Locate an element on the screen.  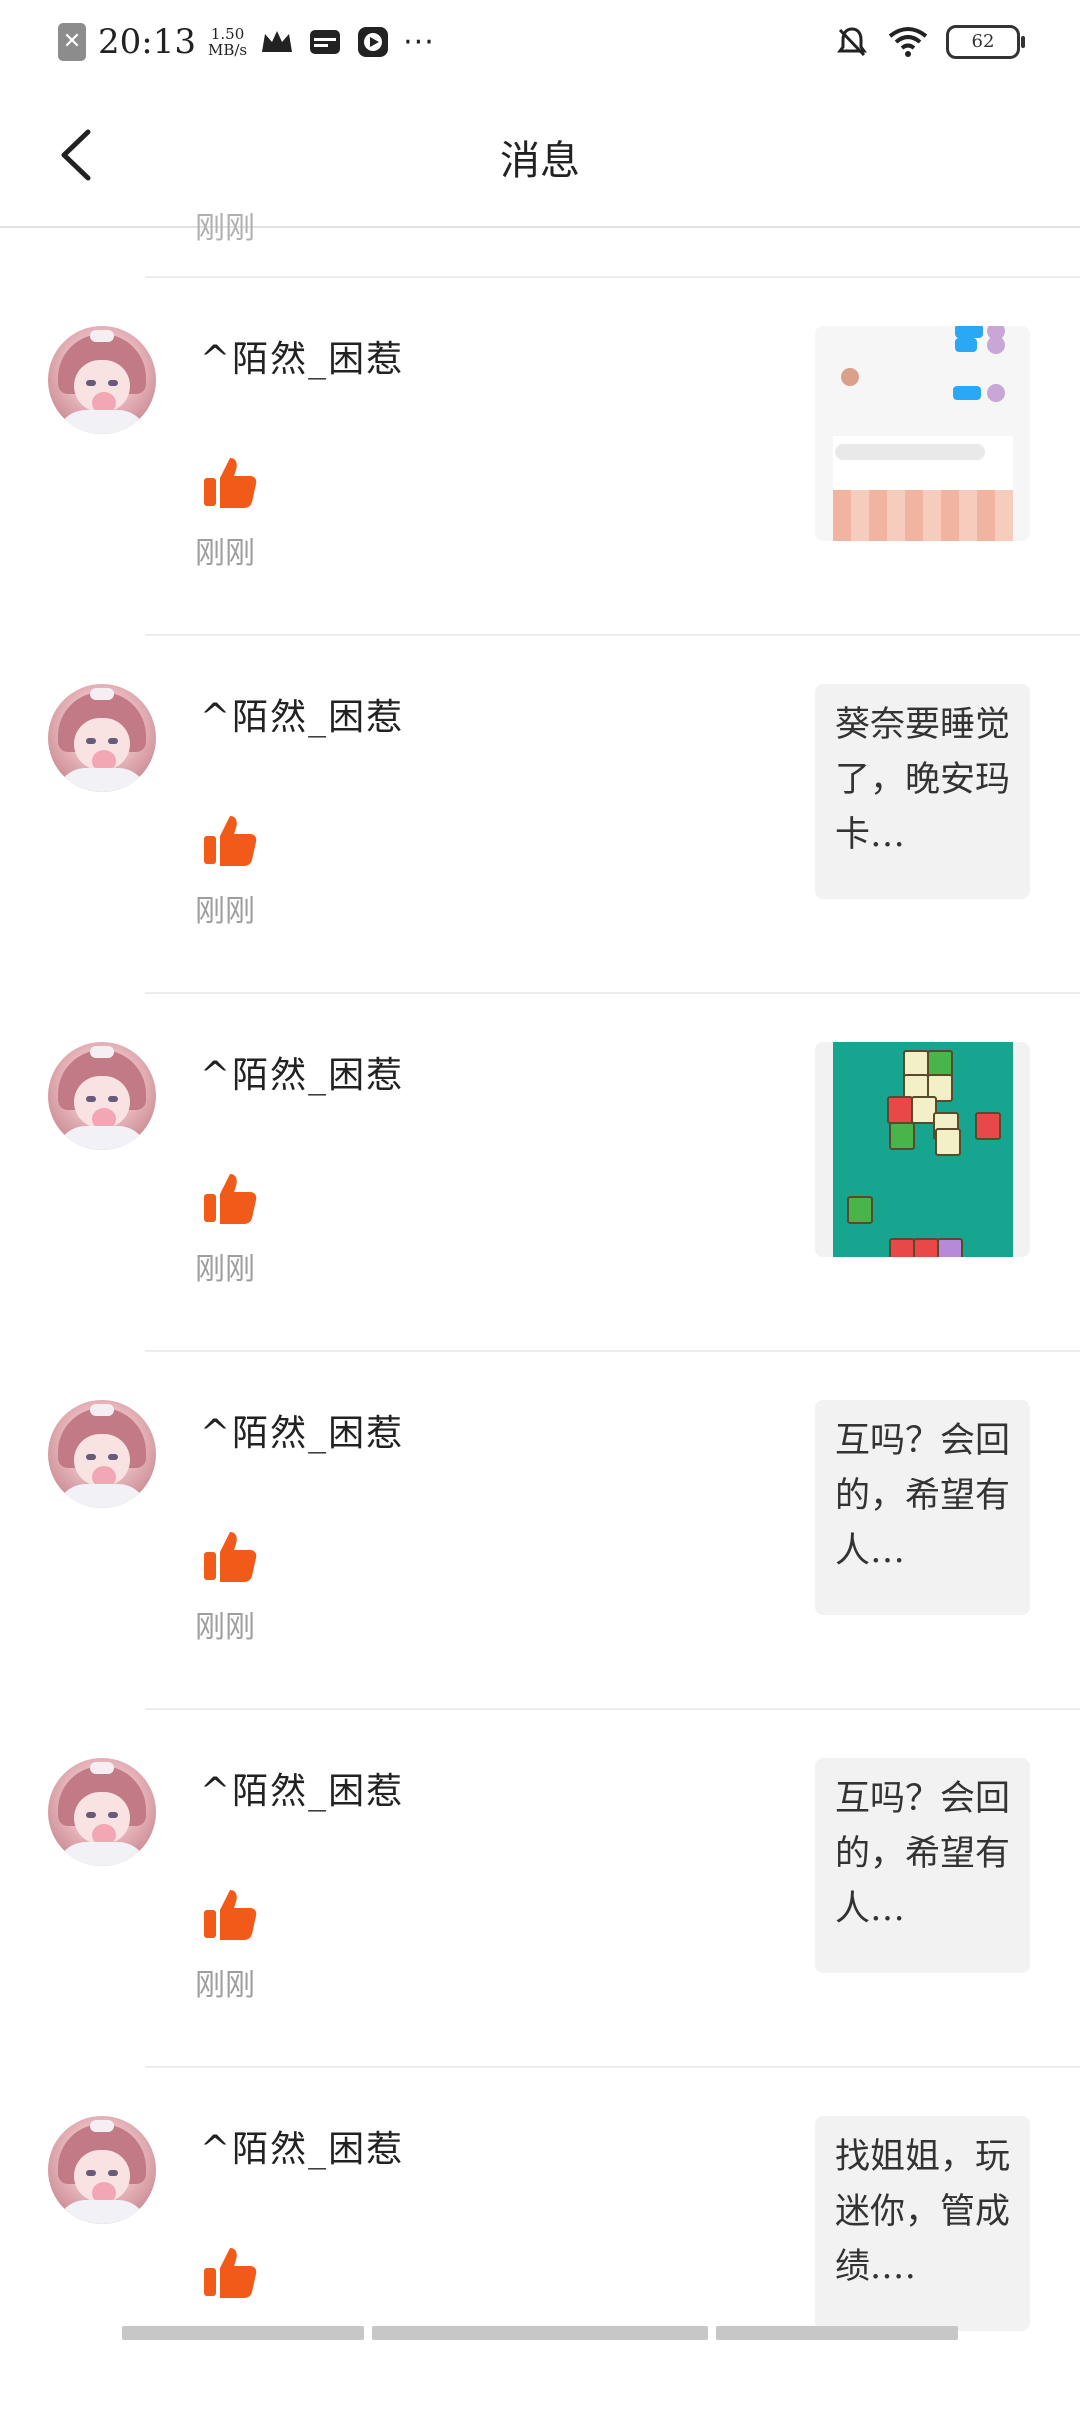
status-bar: ✕ 20:13 1.50 MB/s ··· 62 is located at coordinates (540, 42).